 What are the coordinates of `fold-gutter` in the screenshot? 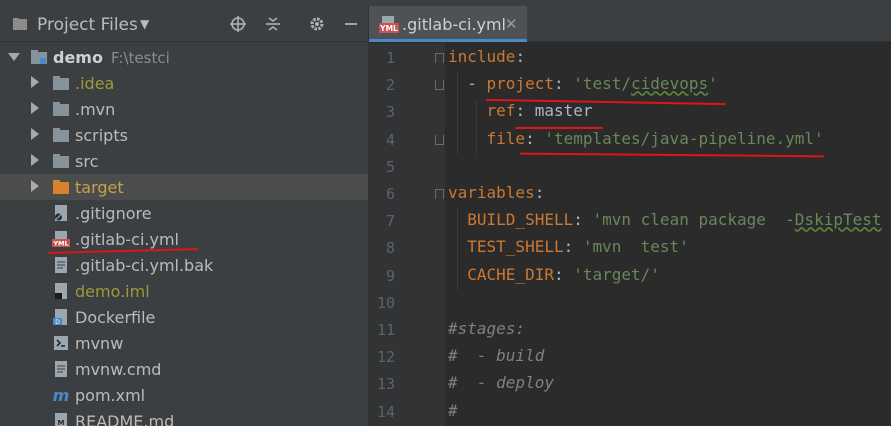 It's located at (438, 234).